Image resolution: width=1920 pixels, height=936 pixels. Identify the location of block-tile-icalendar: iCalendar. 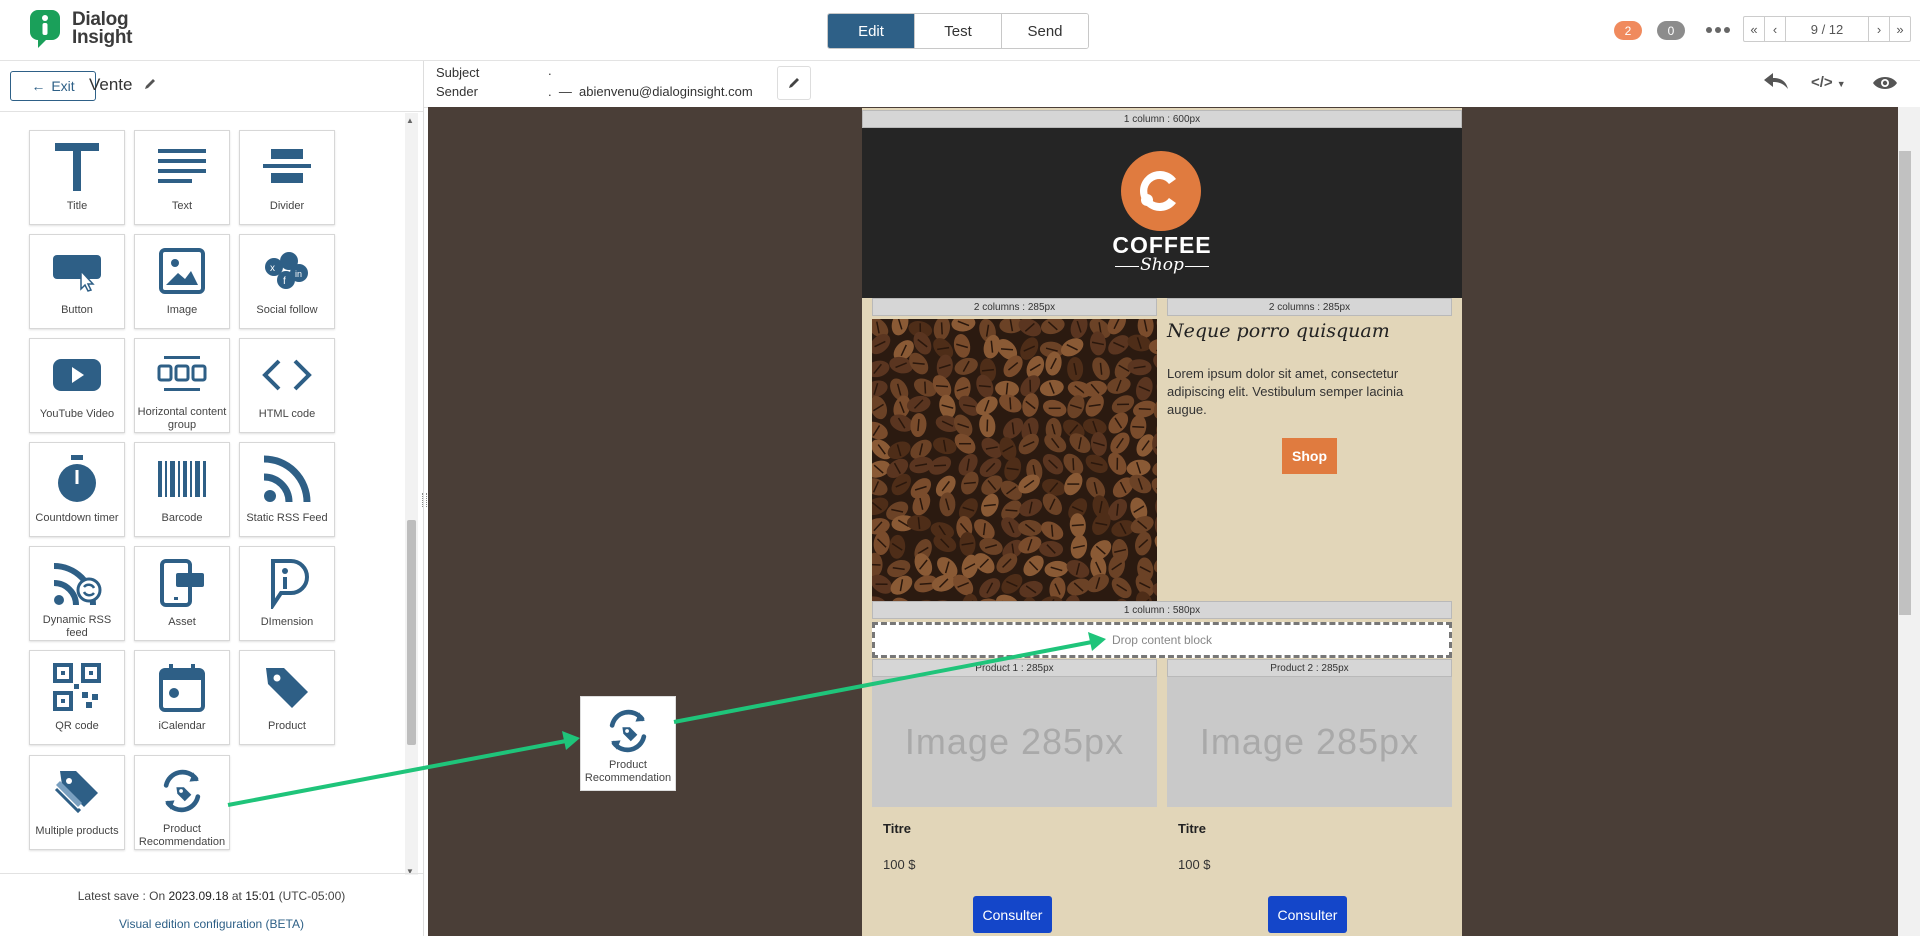
(182, 697).